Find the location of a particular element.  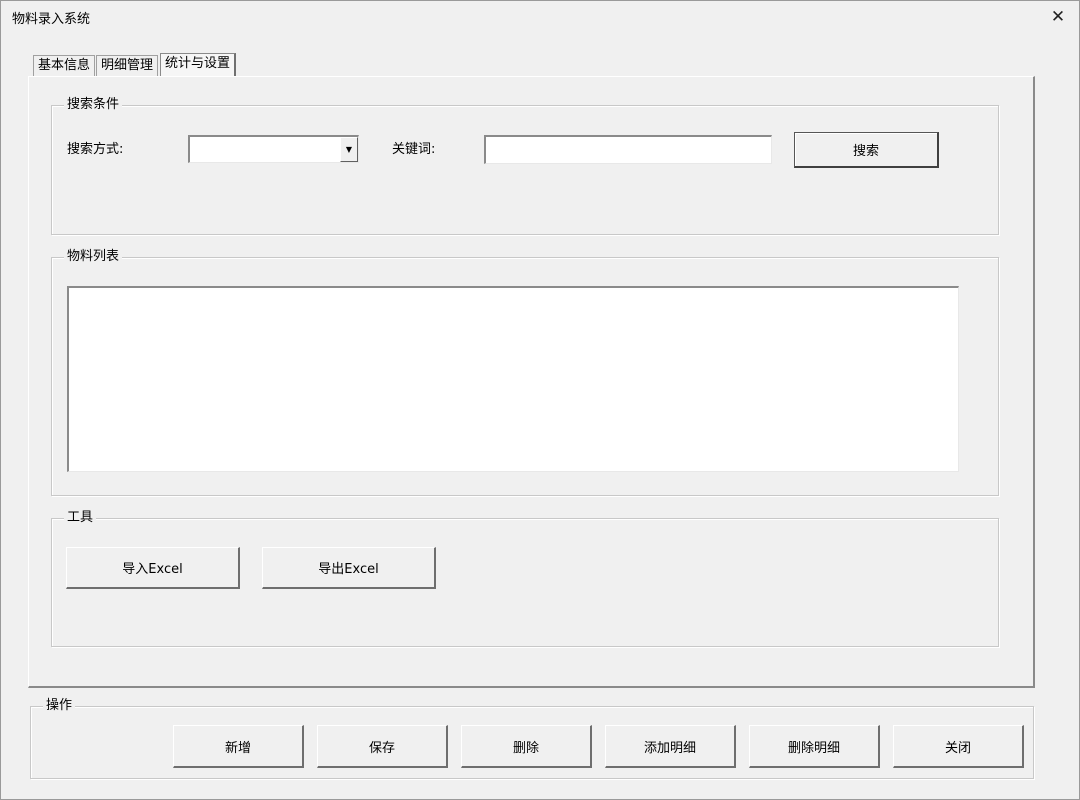

keyword-input is located at coordinates (628, 149).